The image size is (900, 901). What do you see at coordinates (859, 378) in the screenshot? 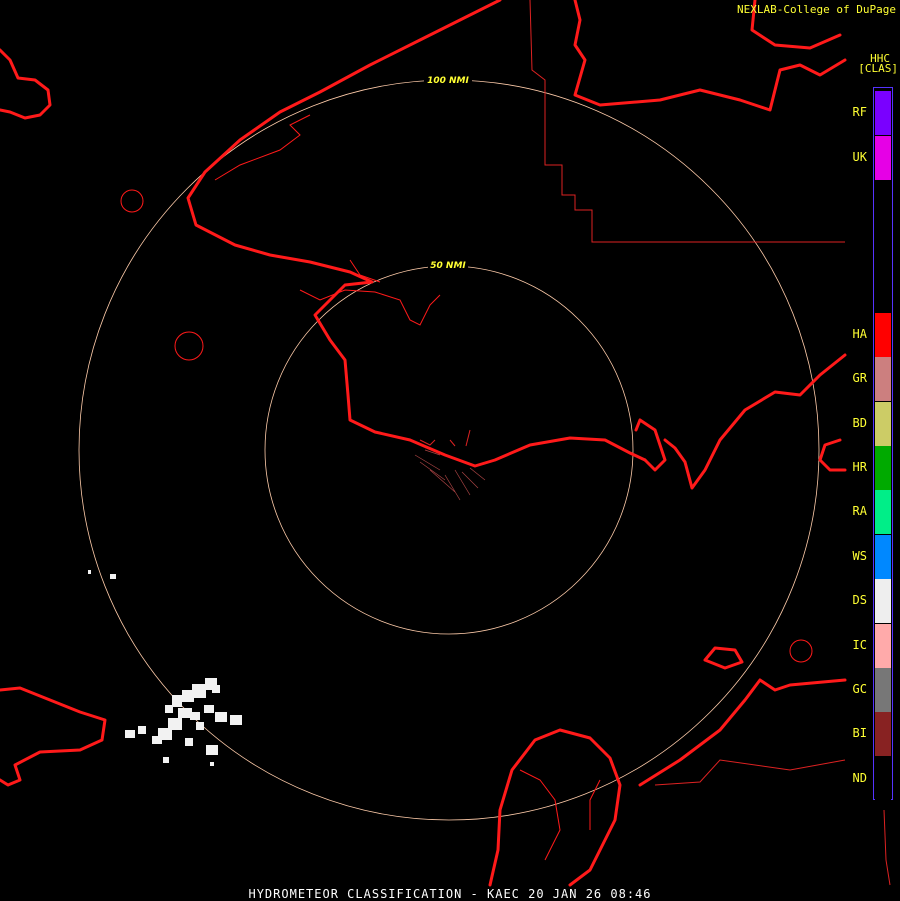
I see `legend-label-gr: GR` at bounding box center [859, 378].